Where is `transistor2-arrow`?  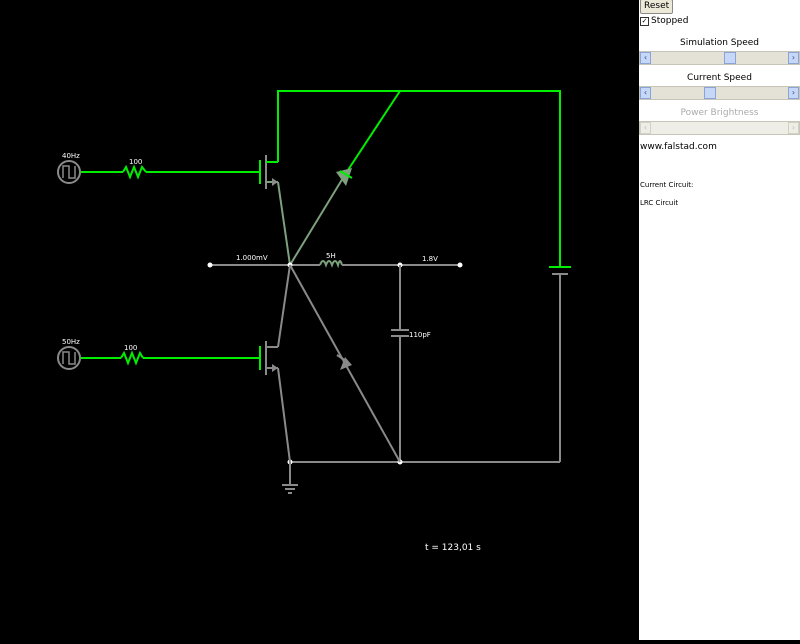
transistor2-arrow is located at coordinates (275, 368).